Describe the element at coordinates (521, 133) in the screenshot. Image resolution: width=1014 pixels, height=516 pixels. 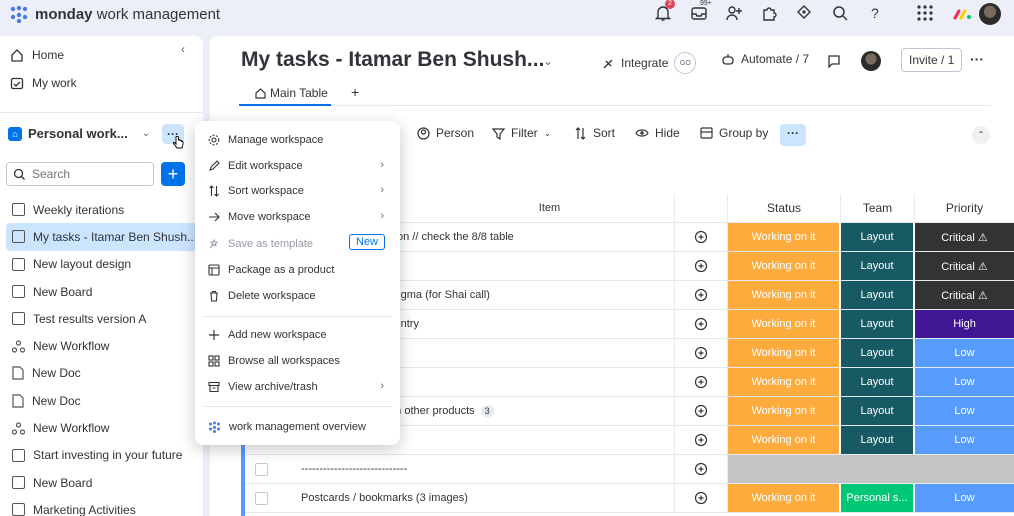
I see `filter-button: Filter ⌄` at that location.